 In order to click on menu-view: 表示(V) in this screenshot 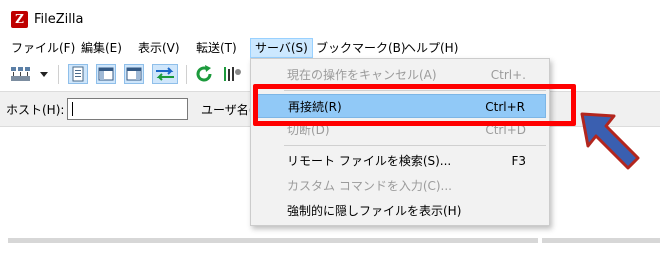, I will do `click(159, 48)`.